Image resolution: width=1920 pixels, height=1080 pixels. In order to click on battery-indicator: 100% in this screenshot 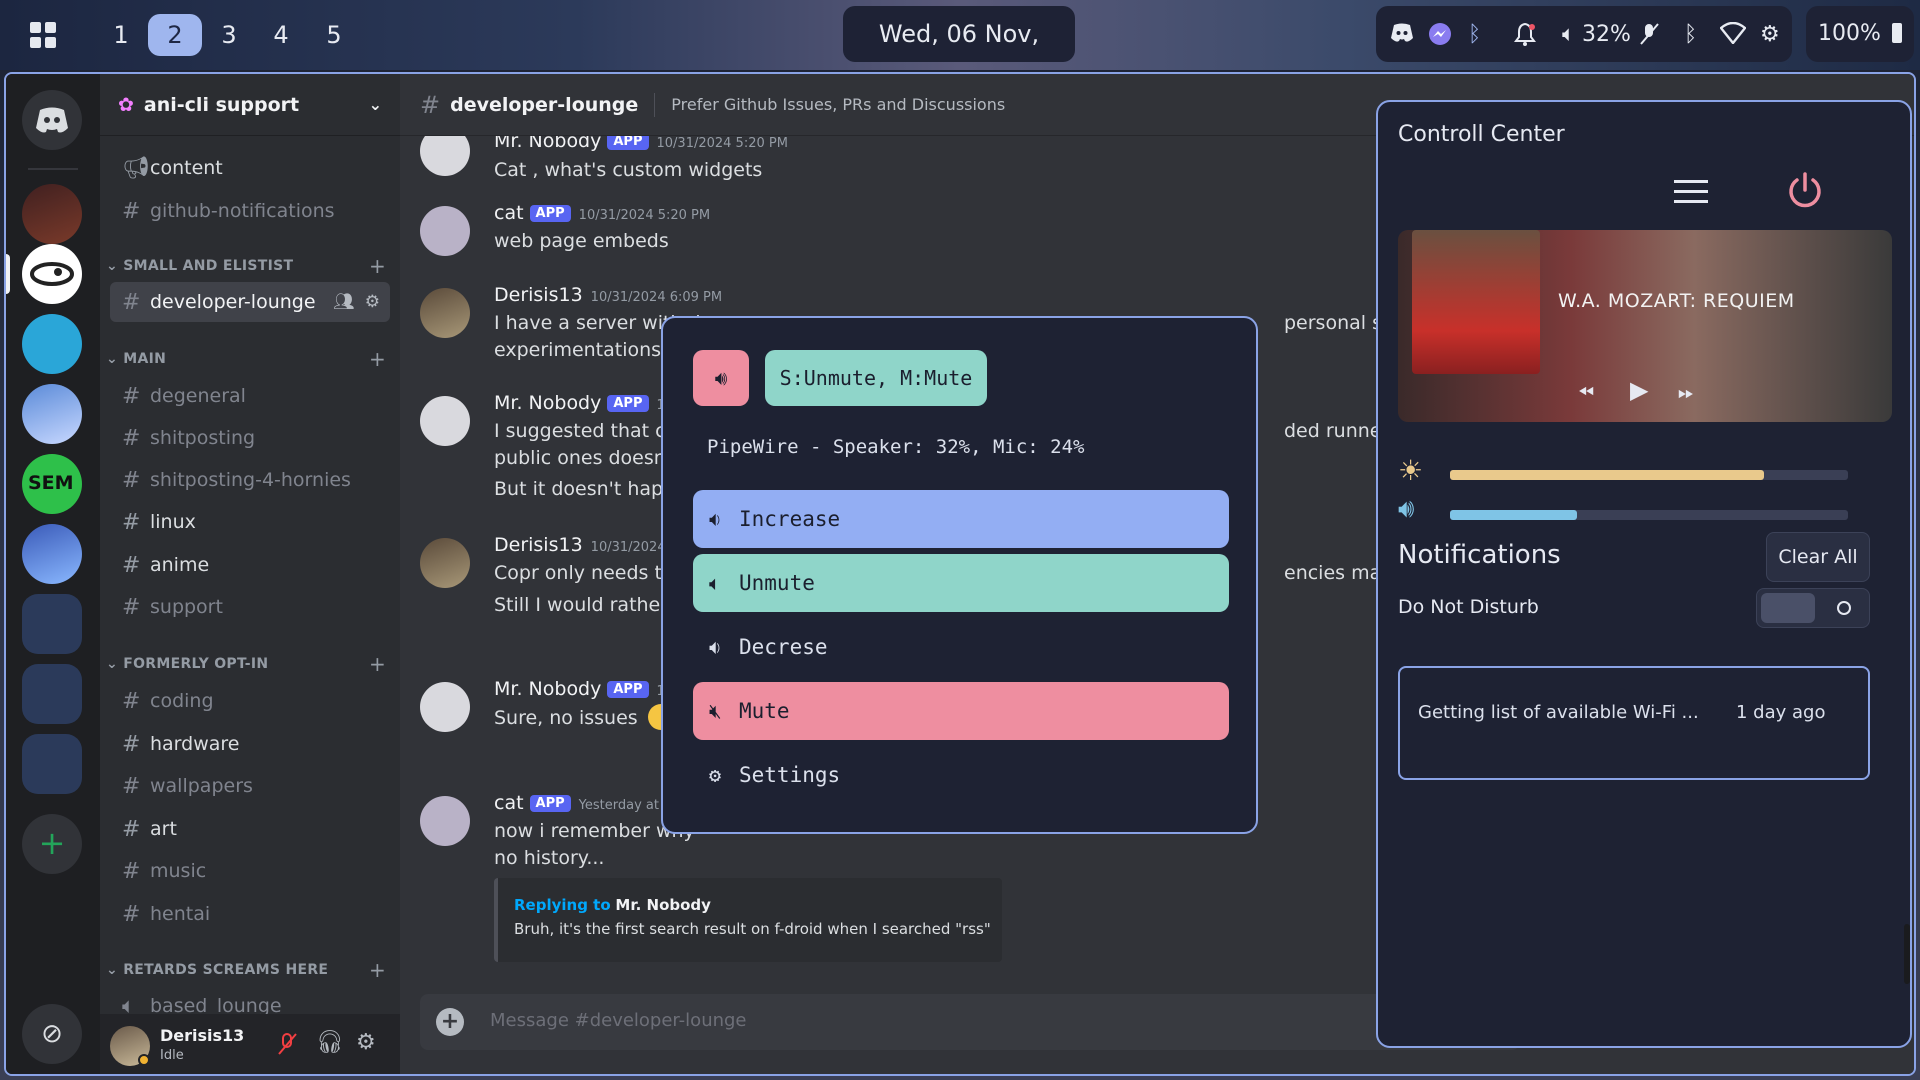, I will do `click(1860, 34)`.